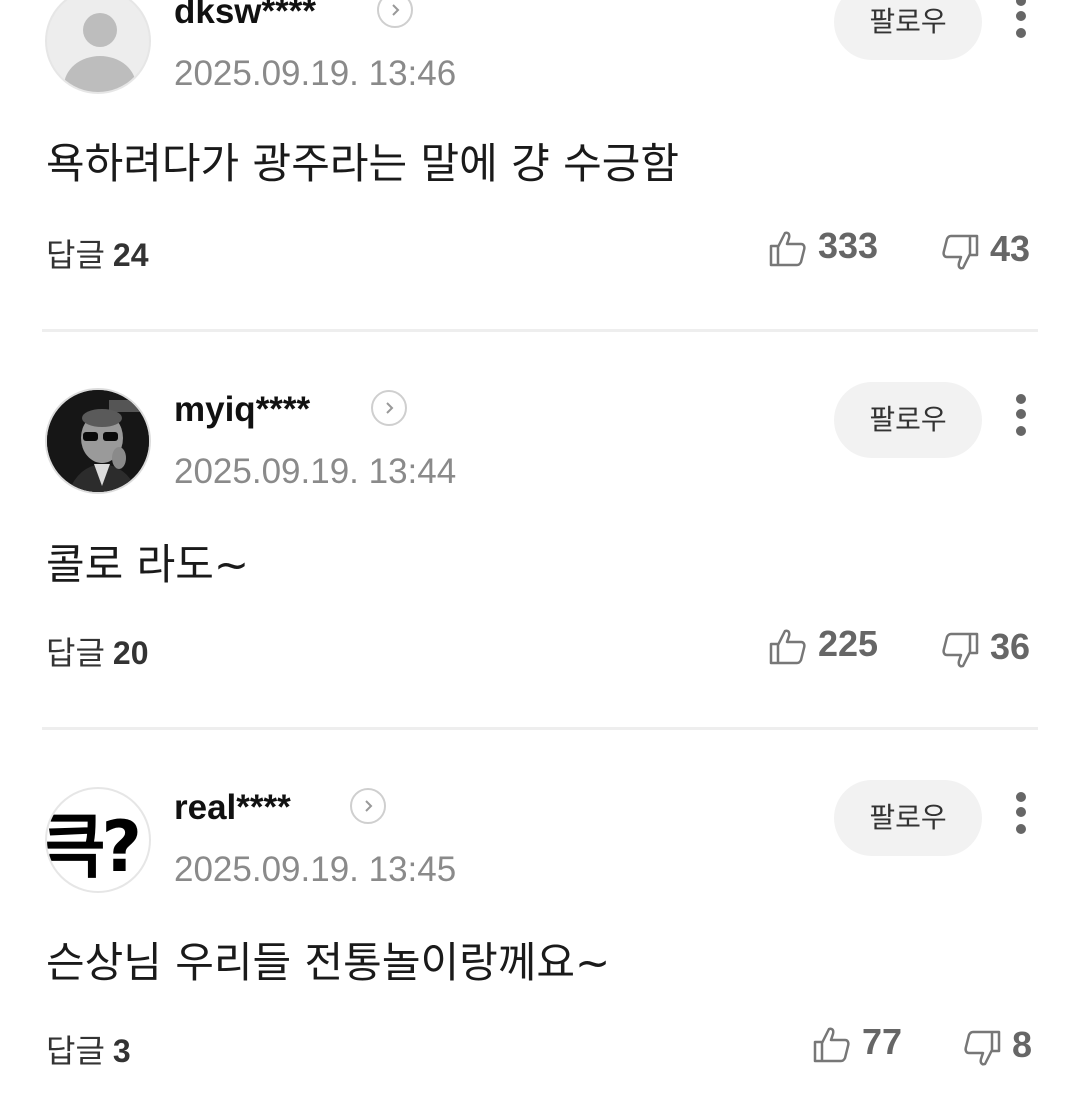 The height and width of the screenshot is (1113, 1080). I want to click on comment-date: 2025.09.19. 13:45, so click(315, 869).